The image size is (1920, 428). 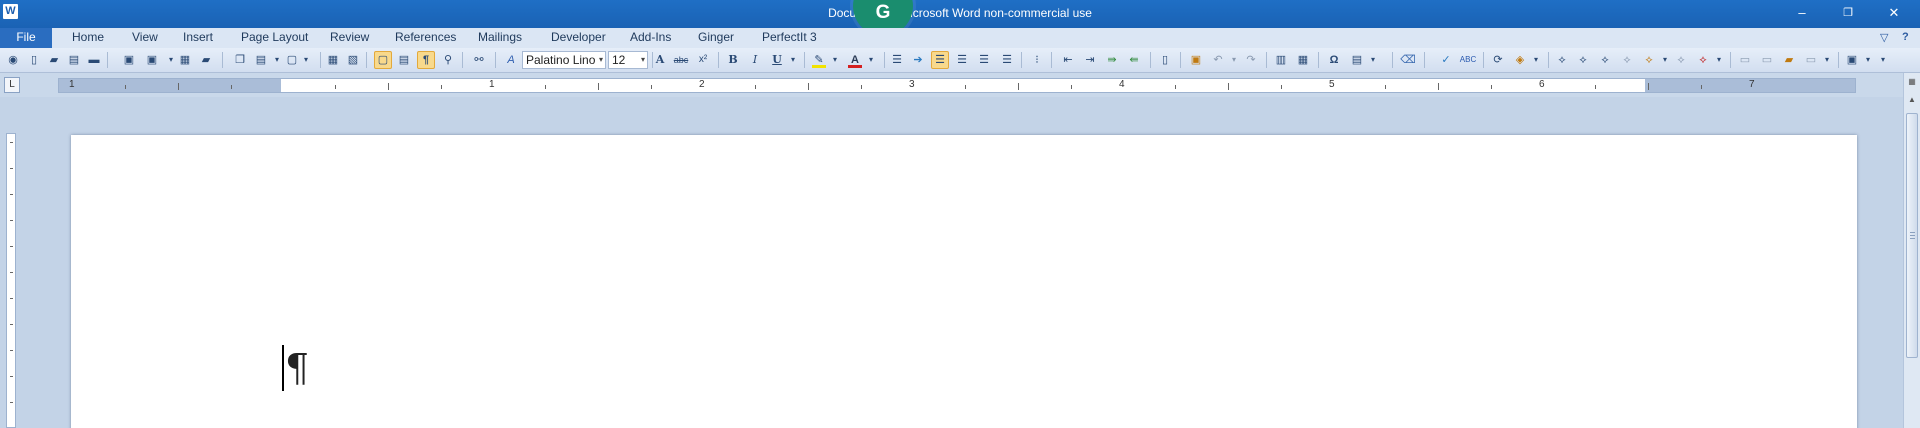 I want to click on tab-insert: Insert, so click(x=198, y=38).